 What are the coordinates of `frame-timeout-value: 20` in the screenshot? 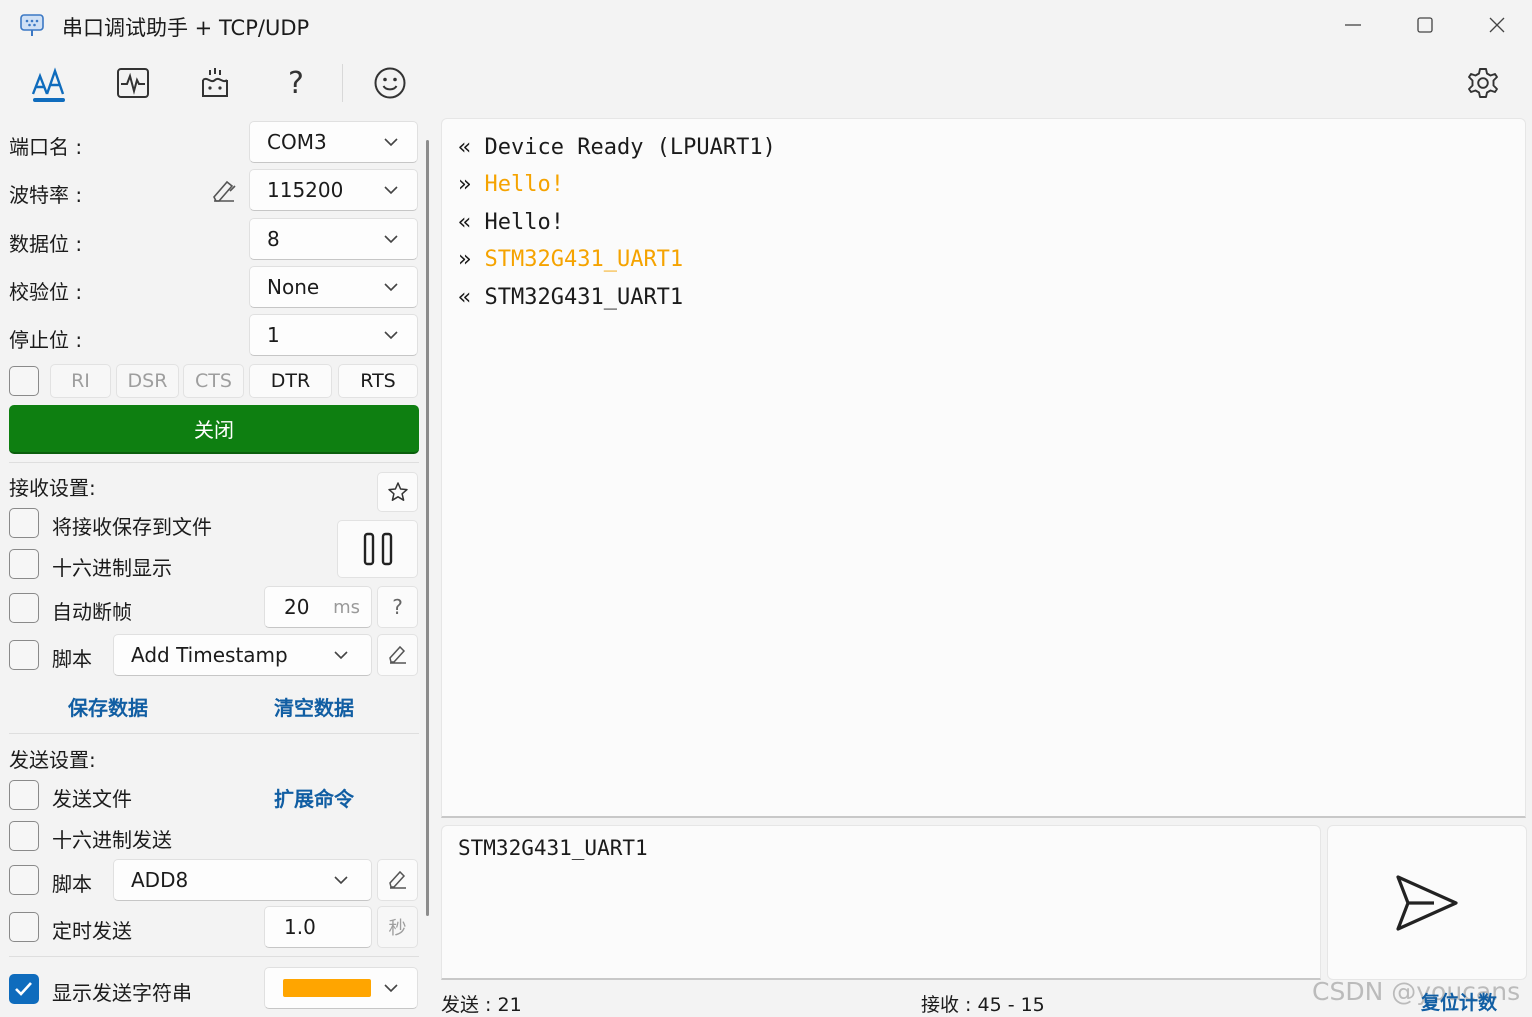 It's located at (297, 607).